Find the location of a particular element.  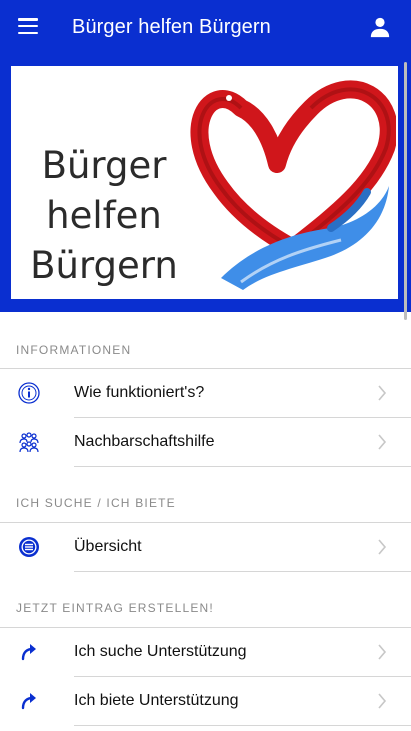

list-item-ich-suche-unterstuetzung: Ich suche Unterstützung is located at coordinates (205, 652).